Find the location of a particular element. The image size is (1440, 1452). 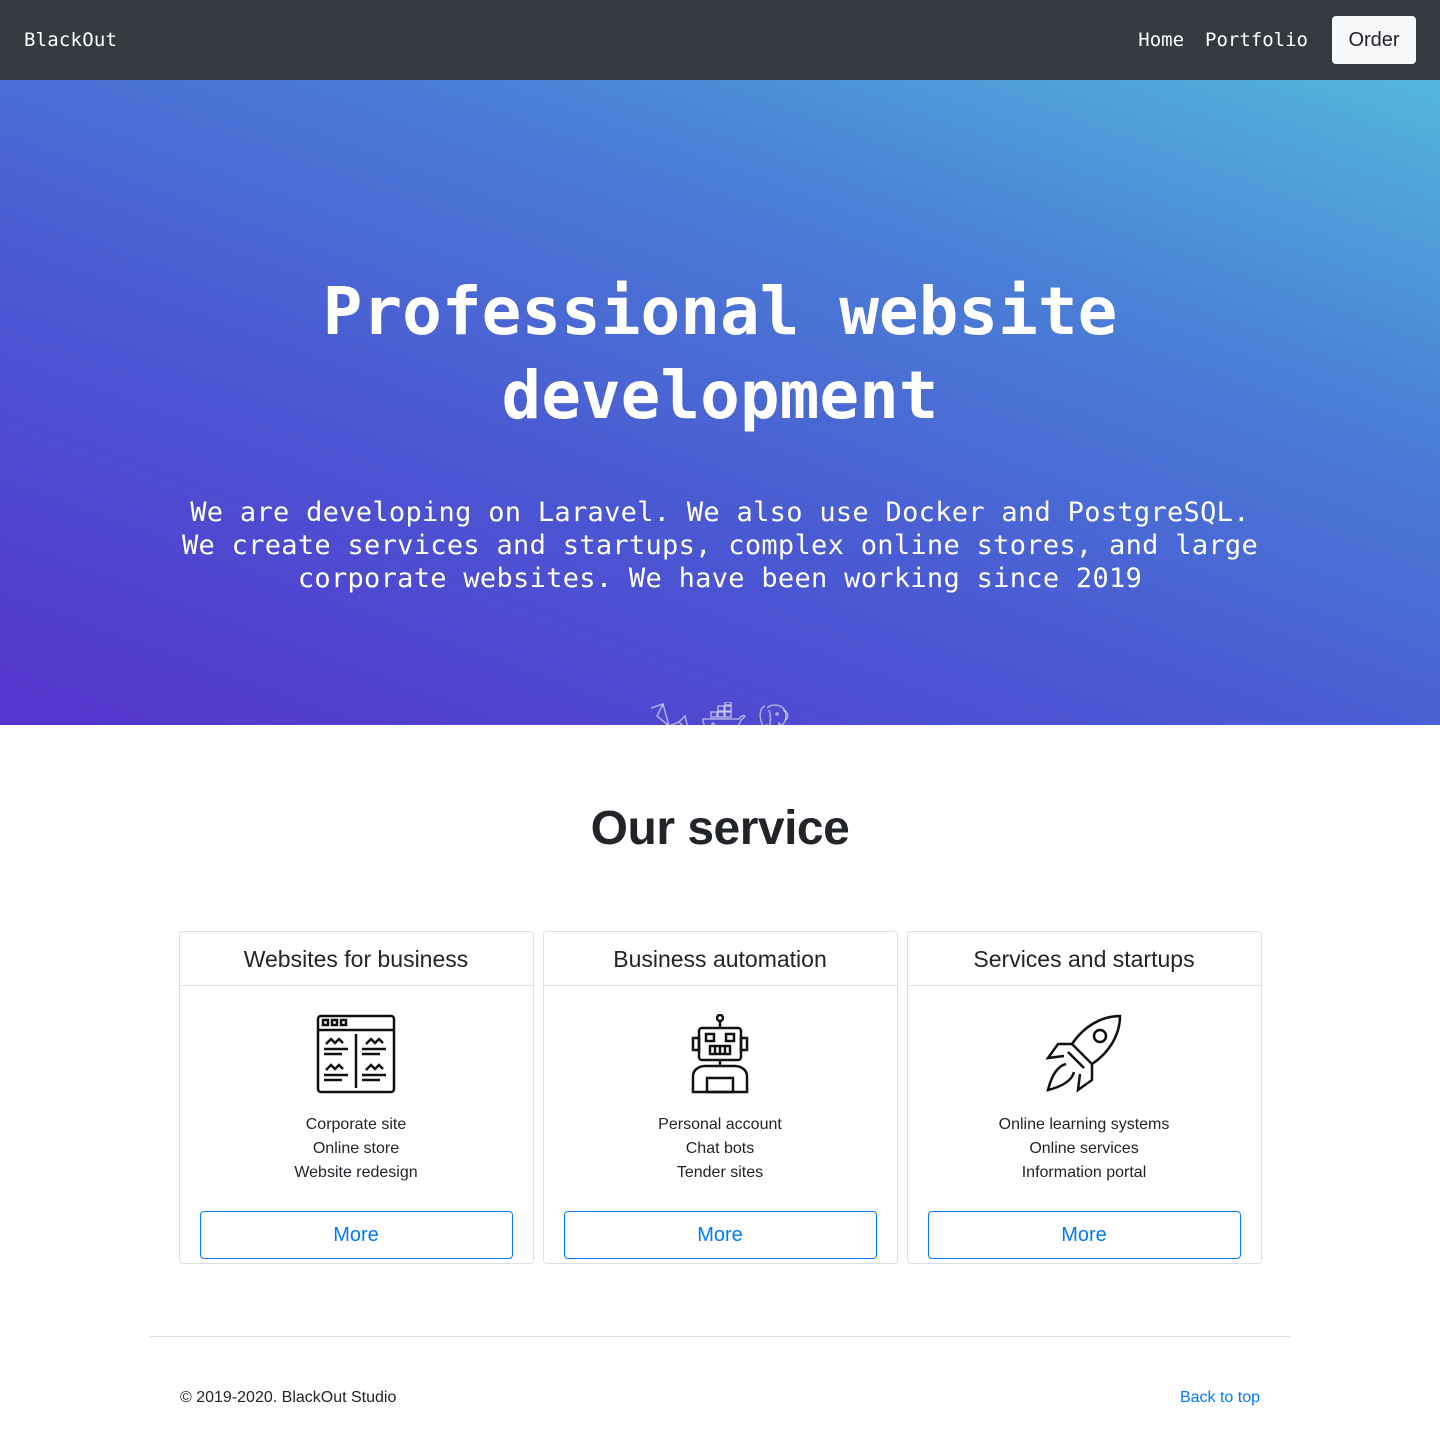

list-item: Chat bots is located at coordinates (720, 1148).